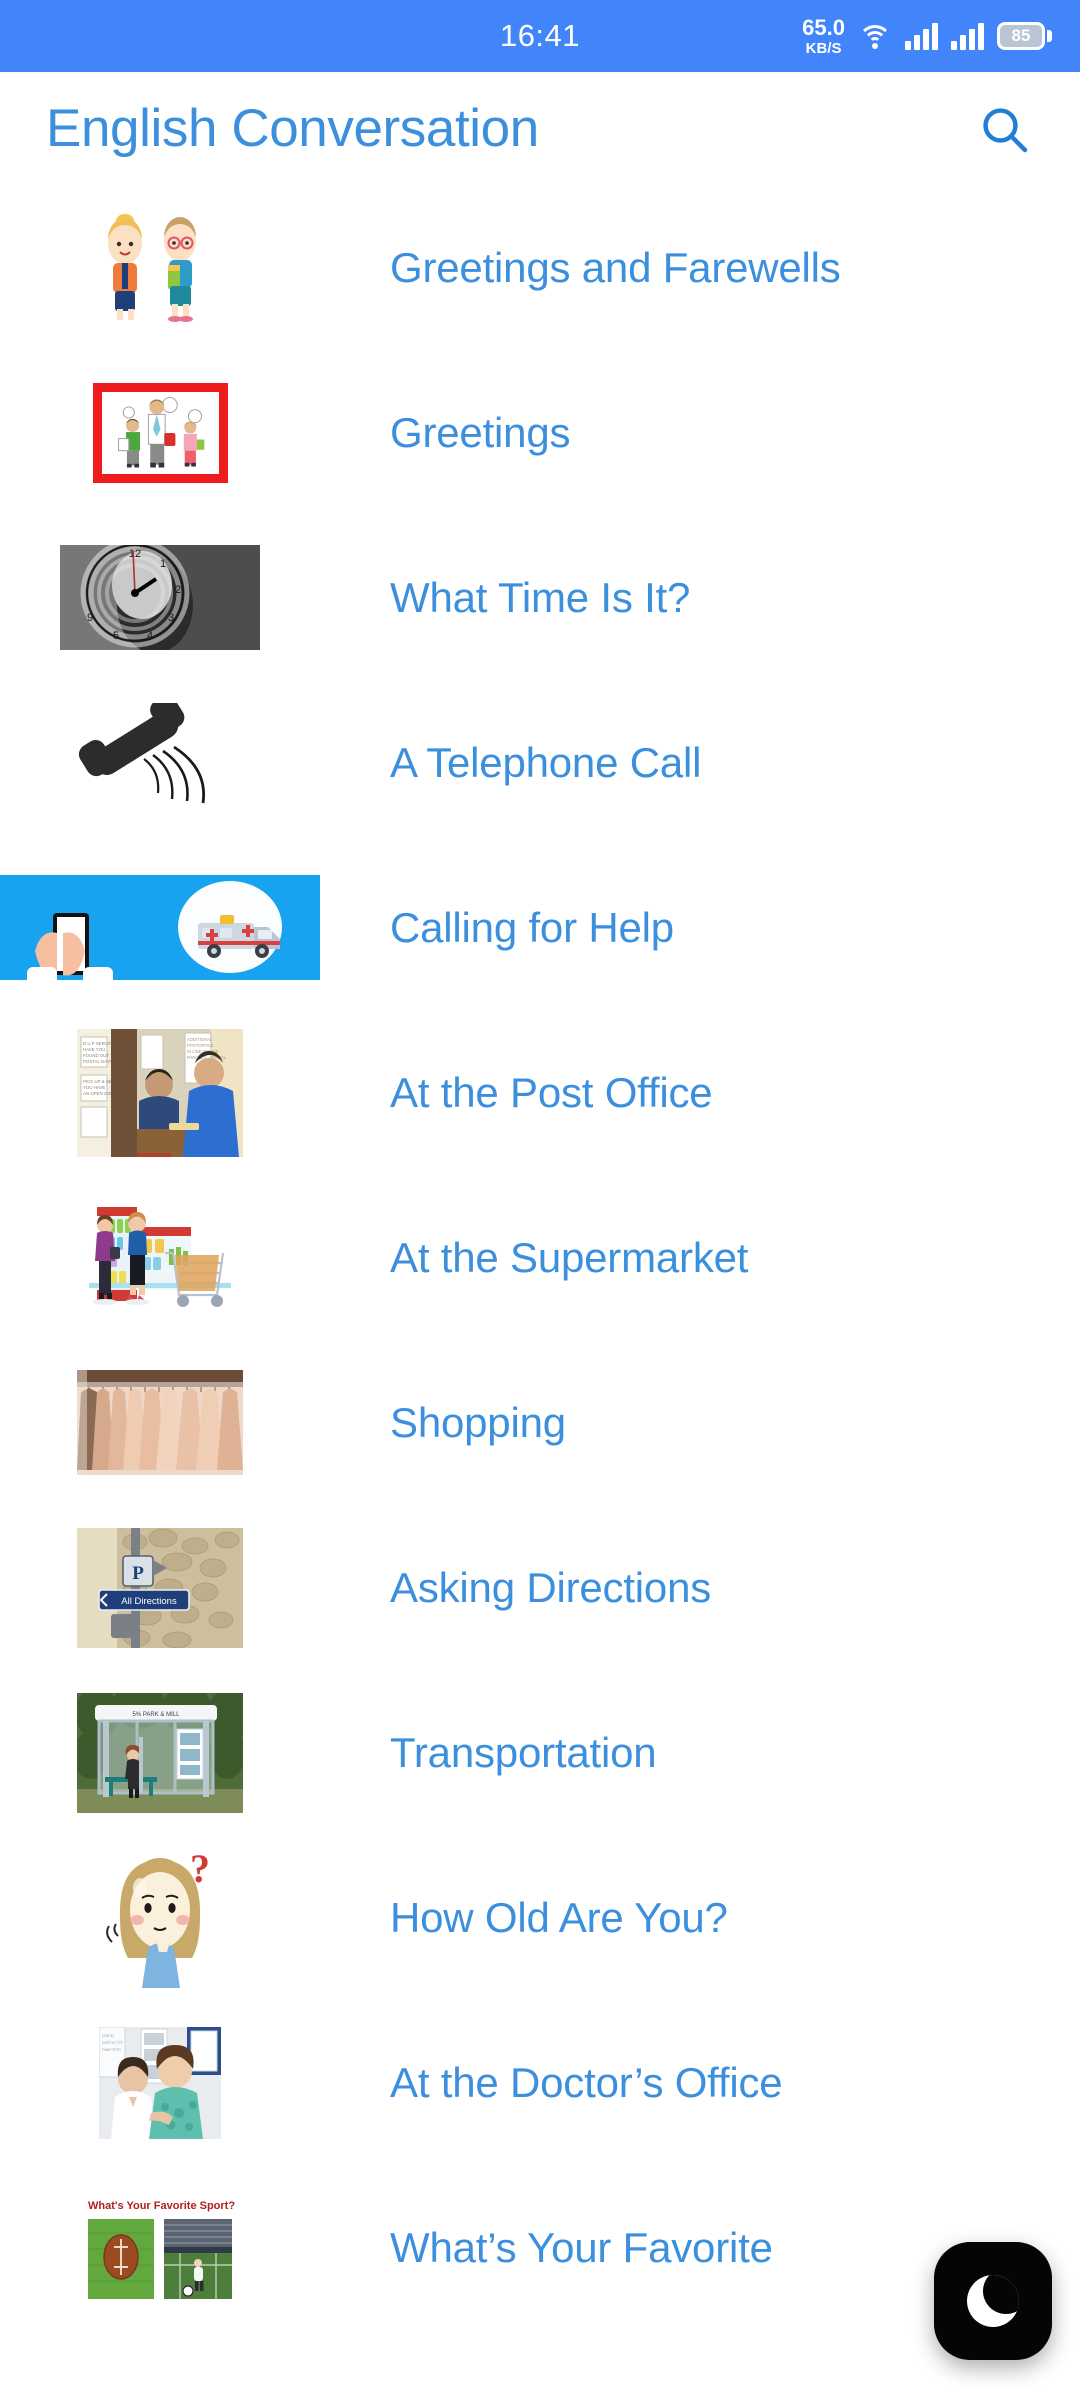  Describe the element at coordinates (200, 1045) in the screenshot. I see `svg-text: POSTOFFICE` at that location.